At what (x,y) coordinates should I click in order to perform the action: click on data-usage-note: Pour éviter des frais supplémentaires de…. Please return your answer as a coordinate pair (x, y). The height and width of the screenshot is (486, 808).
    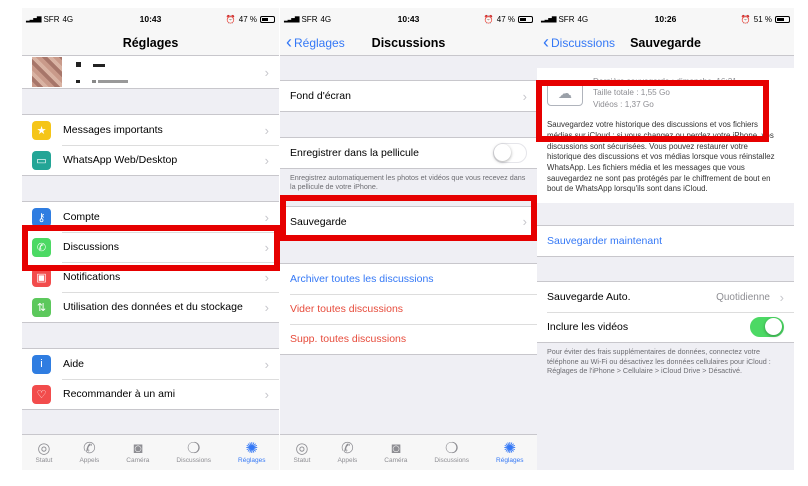
    Looking at the image, I should click on (659, 361).